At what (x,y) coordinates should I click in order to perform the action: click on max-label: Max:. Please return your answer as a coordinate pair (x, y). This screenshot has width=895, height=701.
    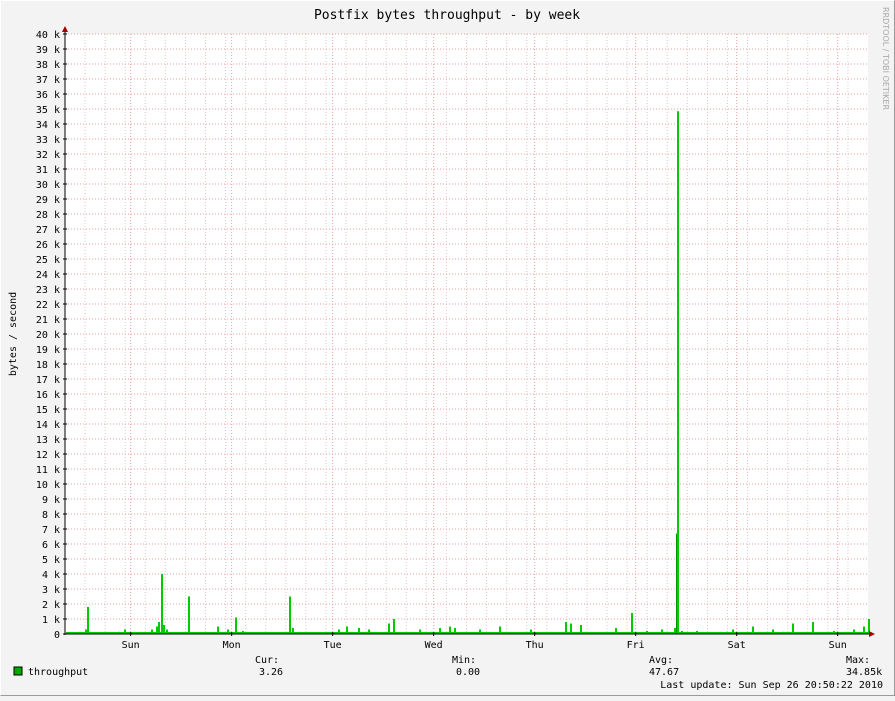
    Looking at the image, I should click on (858, 660).